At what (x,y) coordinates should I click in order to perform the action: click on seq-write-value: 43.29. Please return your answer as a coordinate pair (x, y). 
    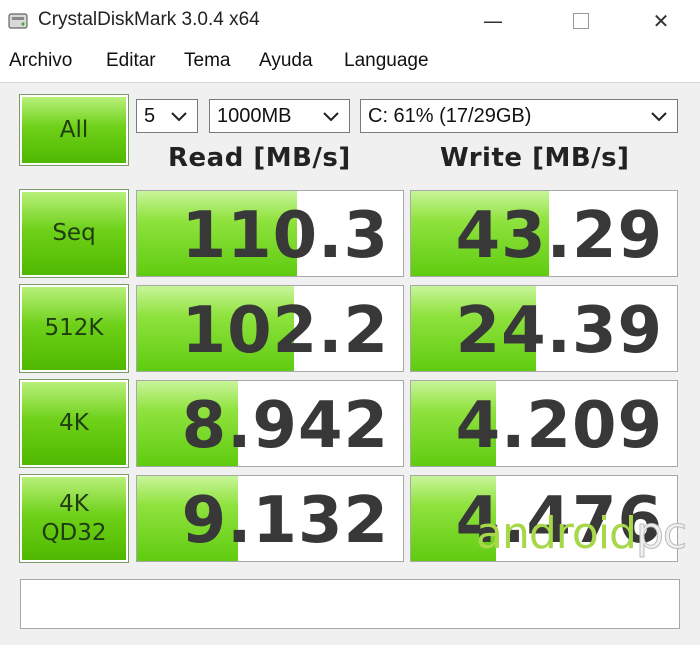
    Looking at the image, I should click on (559, 236).